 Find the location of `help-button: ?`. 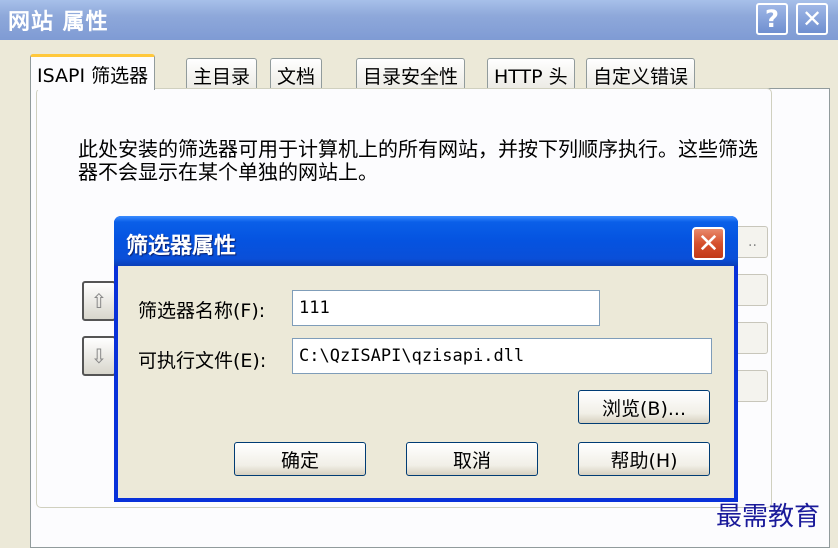

help-button: ? is located at coordinates (772, 19).